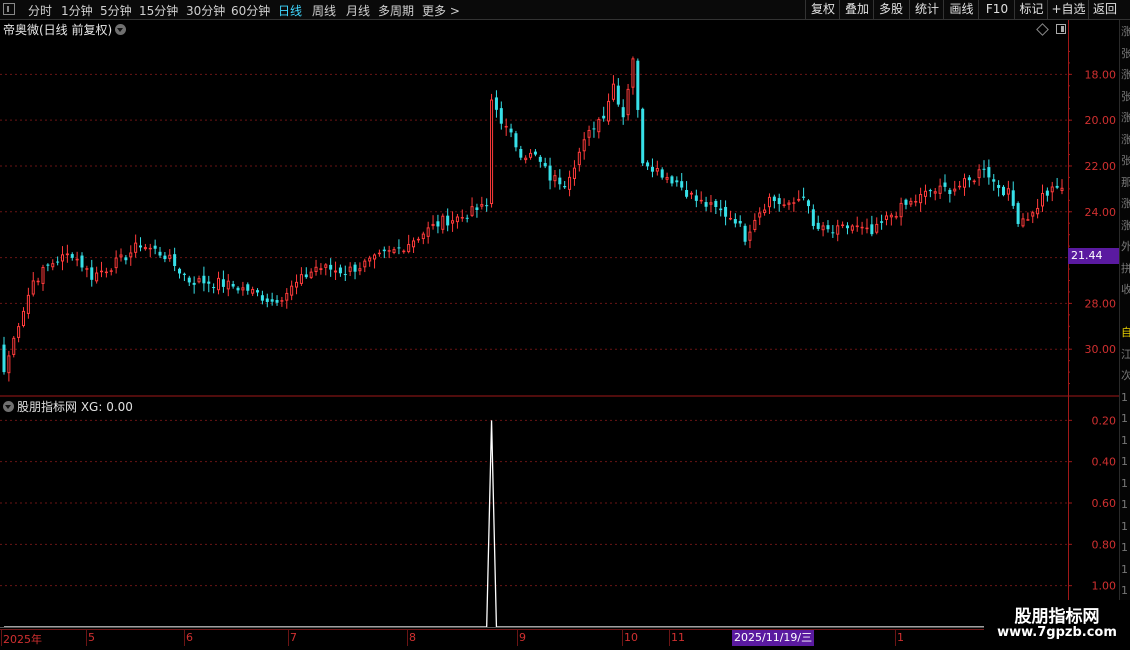  I want to click on date-tick-label: 6, so click(189, 637).